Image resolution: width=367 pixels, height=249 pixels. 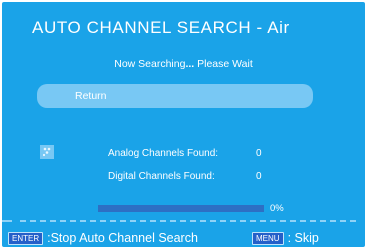 I want to click on digital-channels-count: 0, so click(x=259, y=176).